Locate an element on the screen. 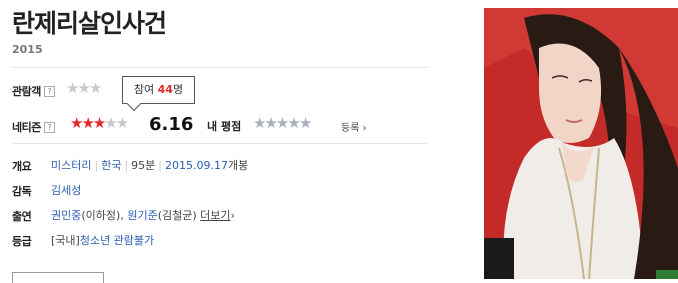  cast-values: 권민중(이하정), 원기준(김철균) 더보기› is located at coordinates (143, 215).